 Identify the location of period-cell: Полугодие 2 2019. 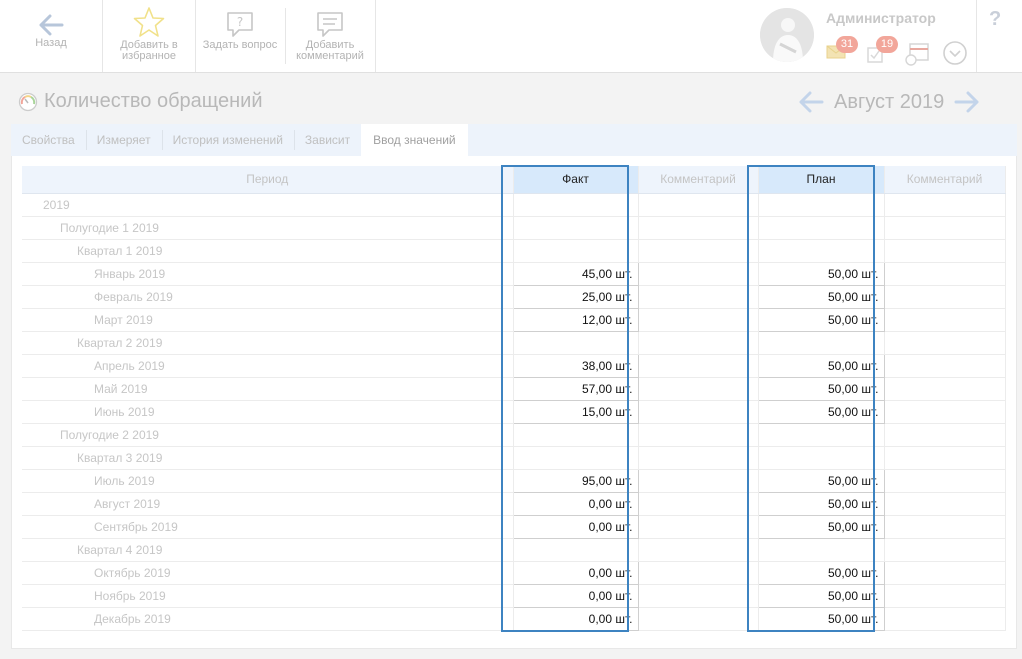
(268, 435).